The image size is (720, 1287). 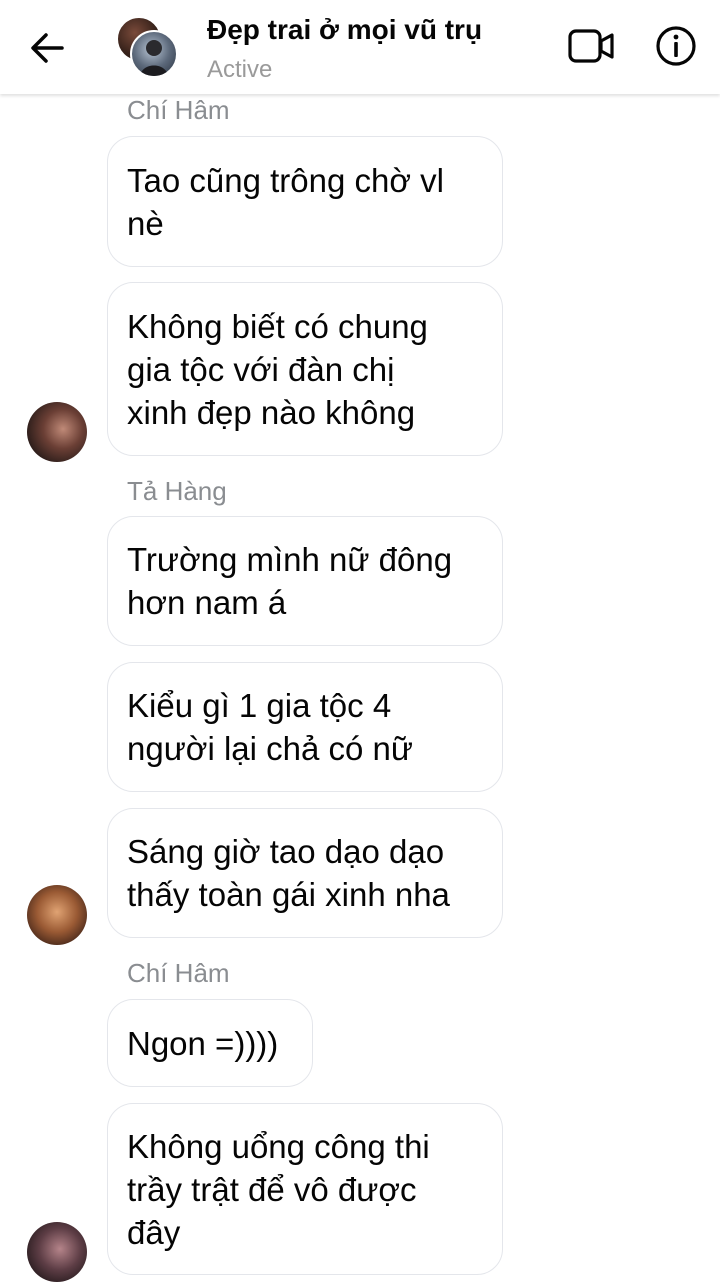 I want to click on message-text-line: đây, so click(x=154, y=1232).